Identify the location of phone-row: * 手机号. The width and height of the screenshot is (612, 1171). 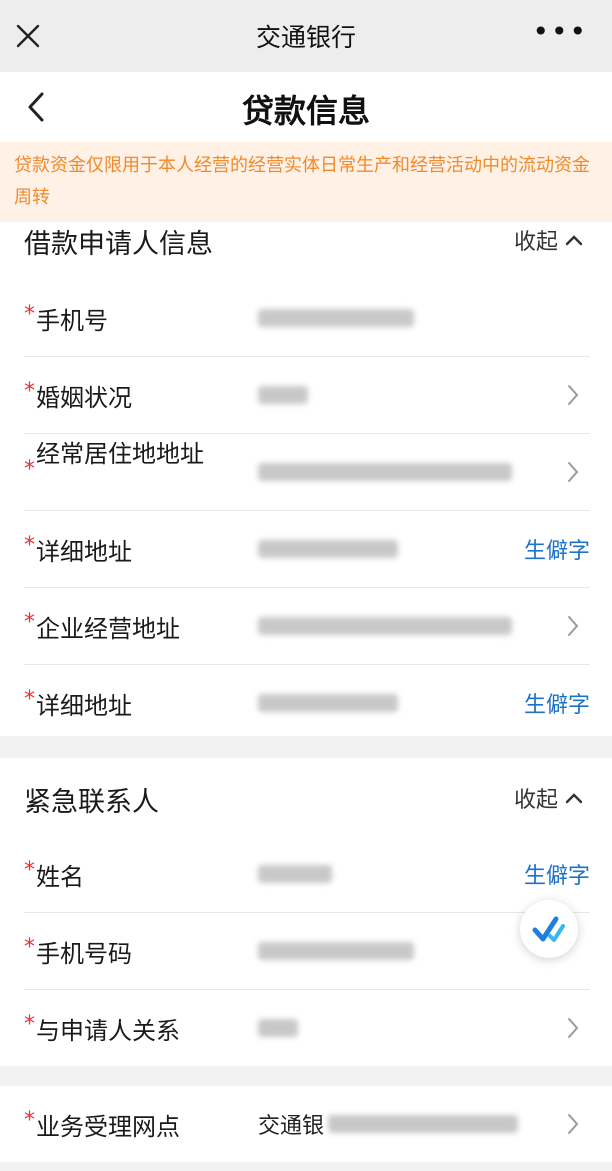
(307, 318).